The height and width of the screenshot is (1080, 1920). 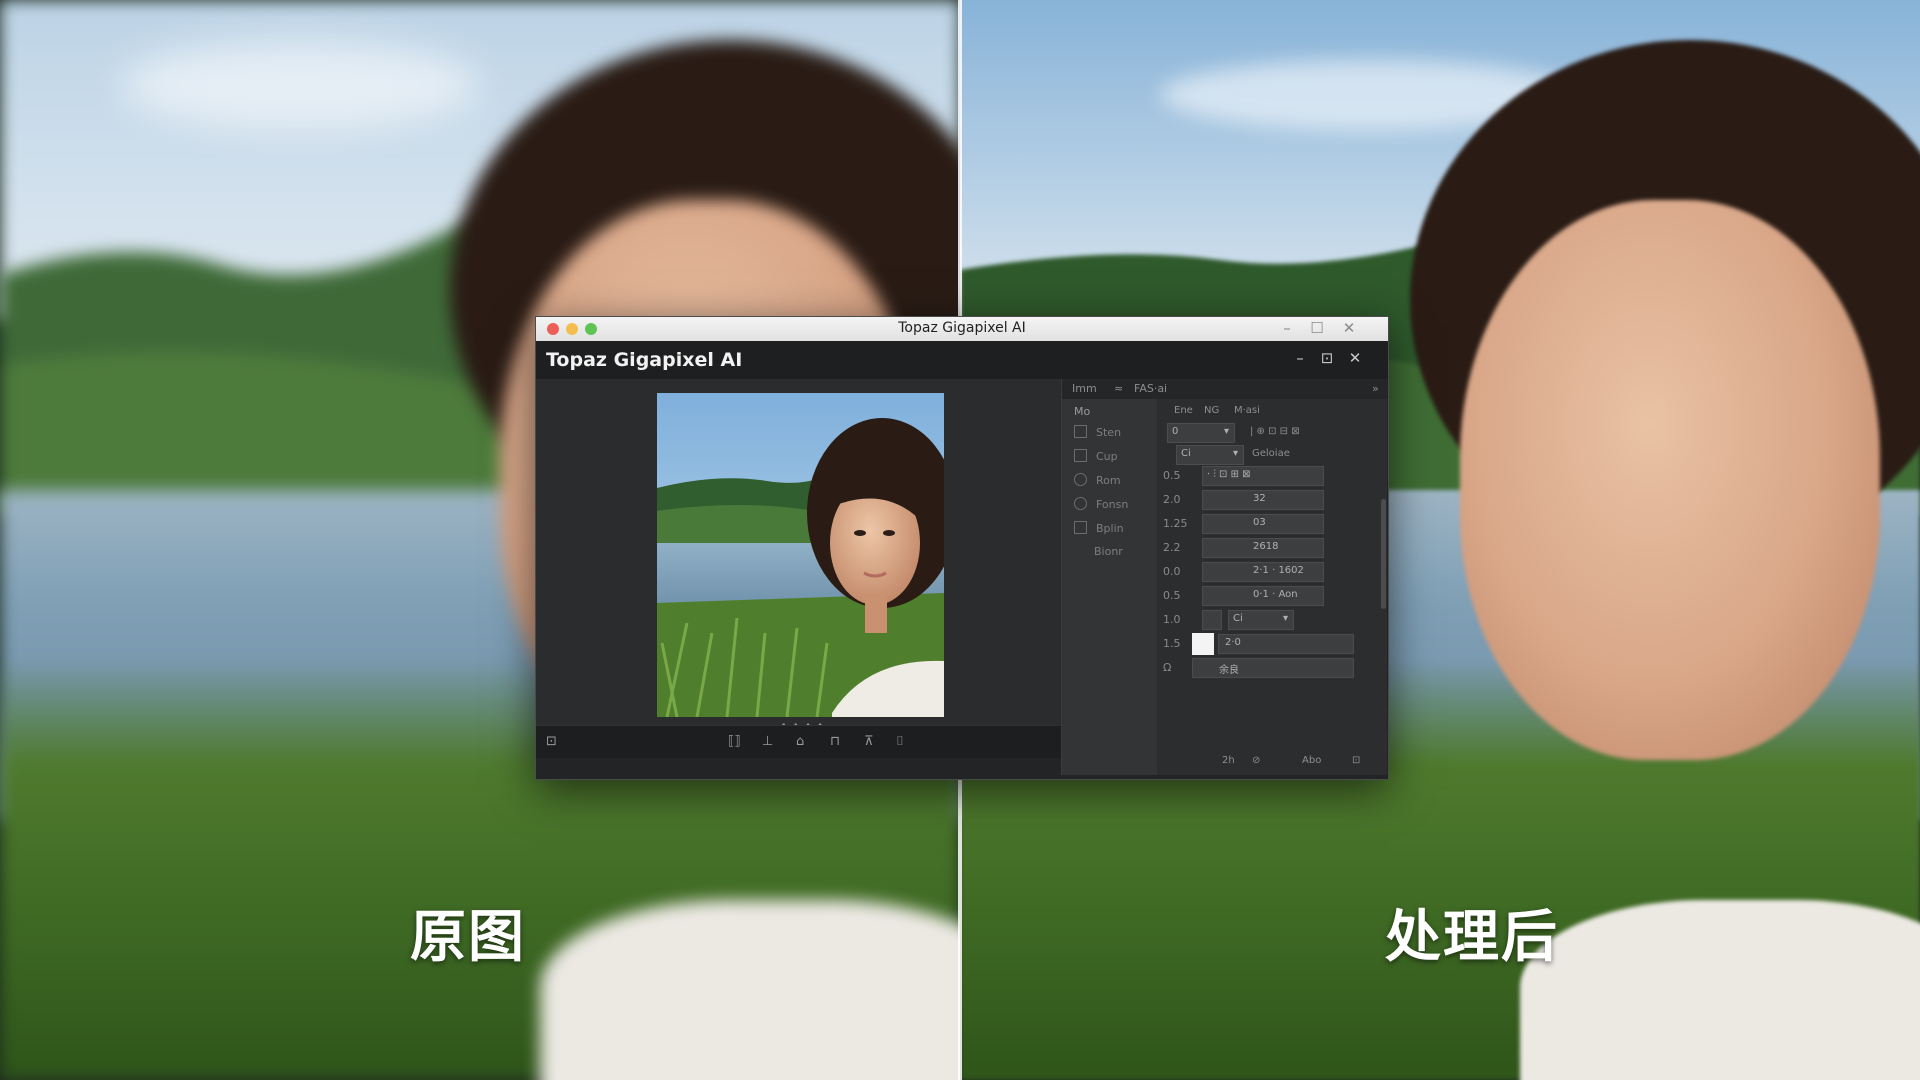 What do you see at coordinates (1383, 554) in the screenshot?
I see `panel-scrollbar` at bounding box center [1383, 554].